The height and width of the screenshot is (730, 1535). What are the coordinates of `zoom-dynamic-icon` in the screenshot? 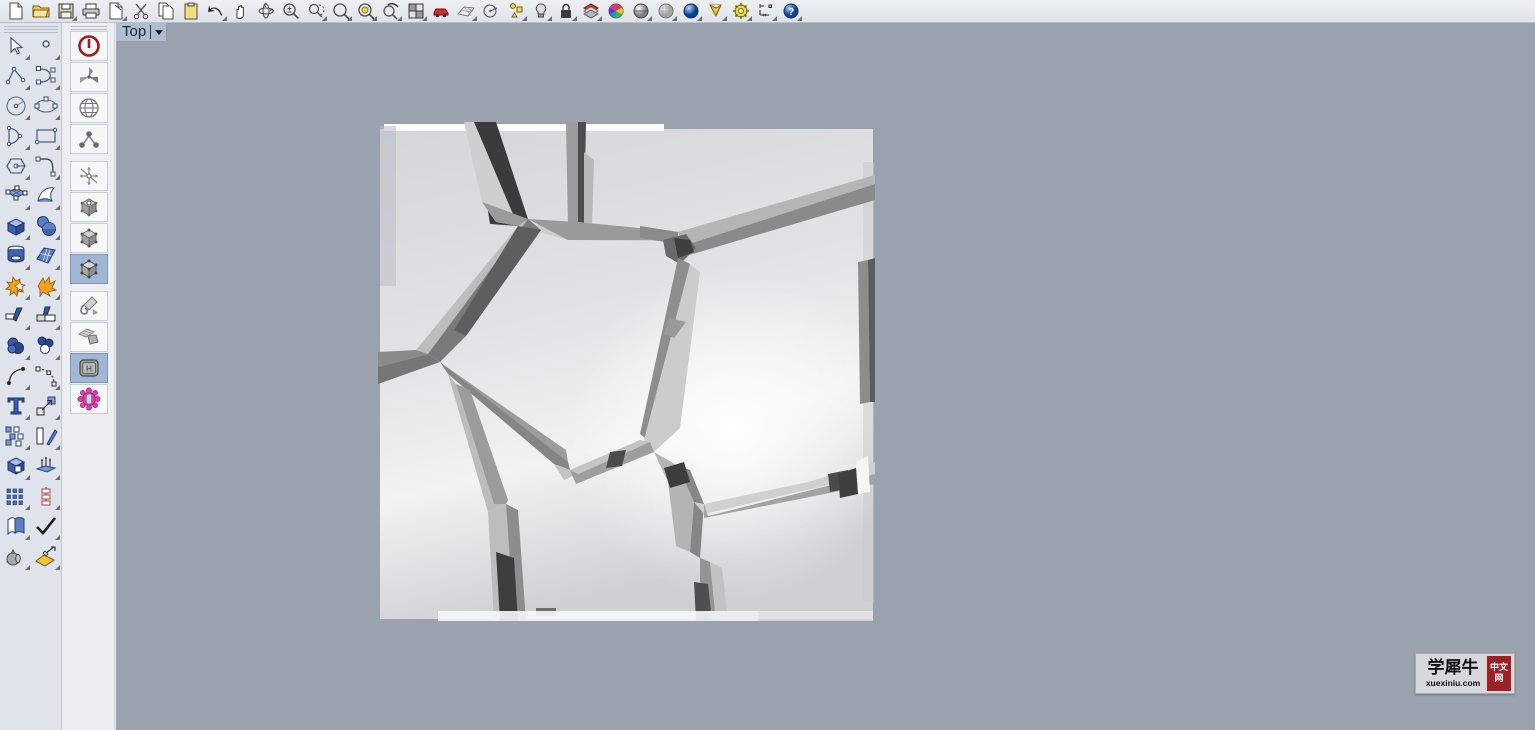 It's located at (315, 11).